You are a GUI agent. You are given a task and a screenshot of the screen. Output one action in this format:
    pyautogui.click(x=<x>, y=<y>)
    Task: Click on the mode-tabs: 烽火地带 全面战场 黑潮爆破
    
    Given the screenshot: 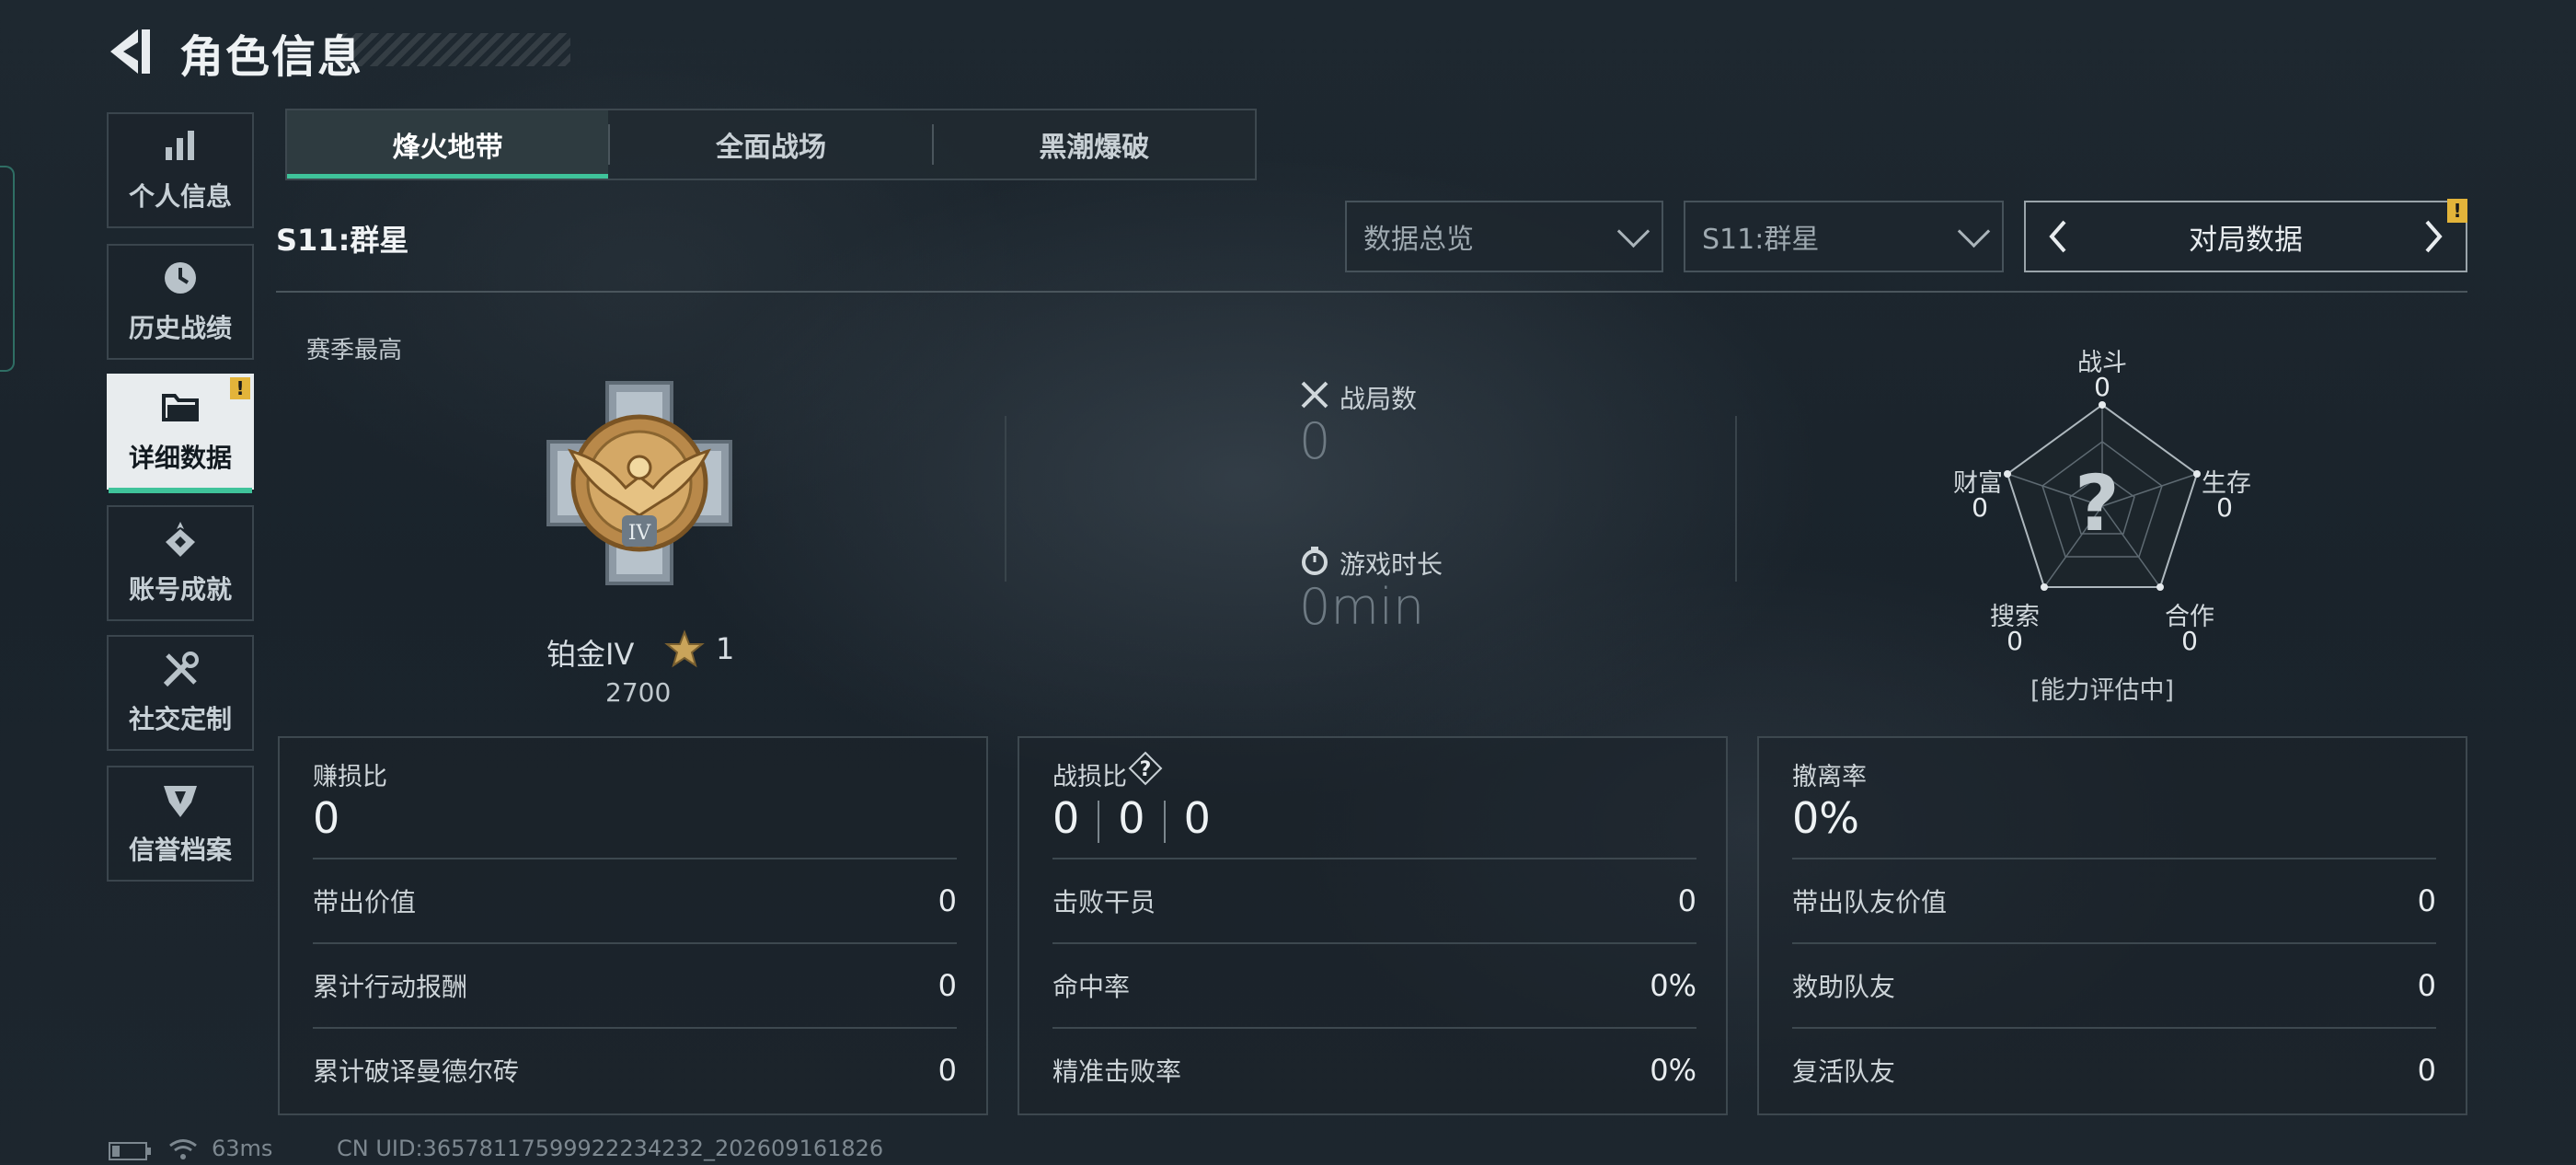 What is the action you would take?
    pyautogui.click(x=771, y=144)
    